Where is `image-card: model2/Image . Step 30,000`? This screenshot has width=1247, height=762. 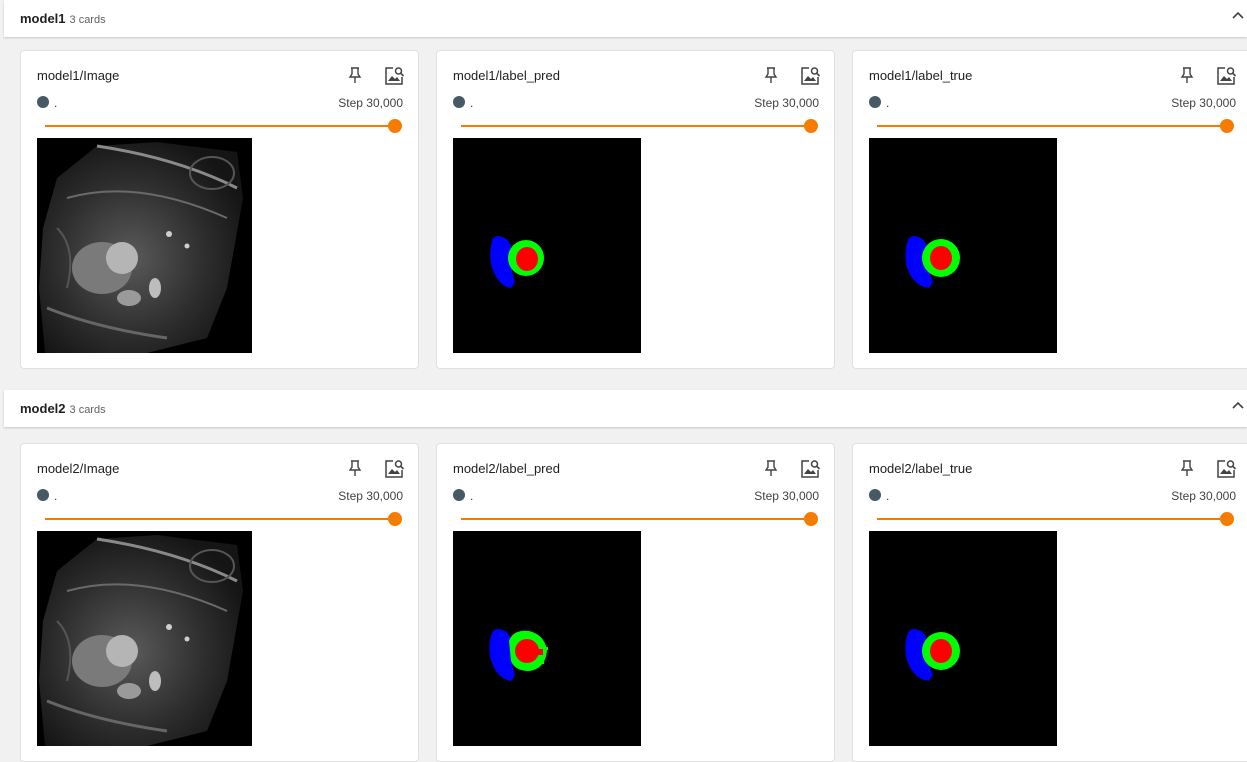 image-card: model2/Image . Step 30,000 is located at coordinates (219, 602).